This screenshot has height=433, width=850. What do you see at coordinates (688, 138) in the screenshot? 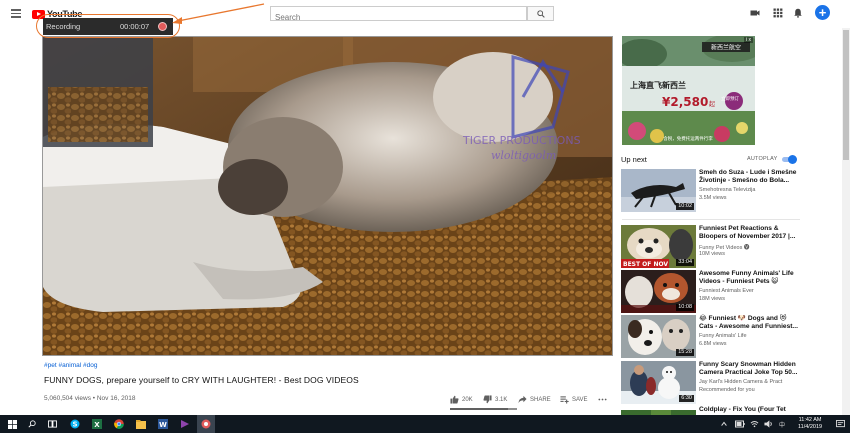
I see `ad-footnote: 含税，免费托运两件行李` at bounding box center [688, 138].